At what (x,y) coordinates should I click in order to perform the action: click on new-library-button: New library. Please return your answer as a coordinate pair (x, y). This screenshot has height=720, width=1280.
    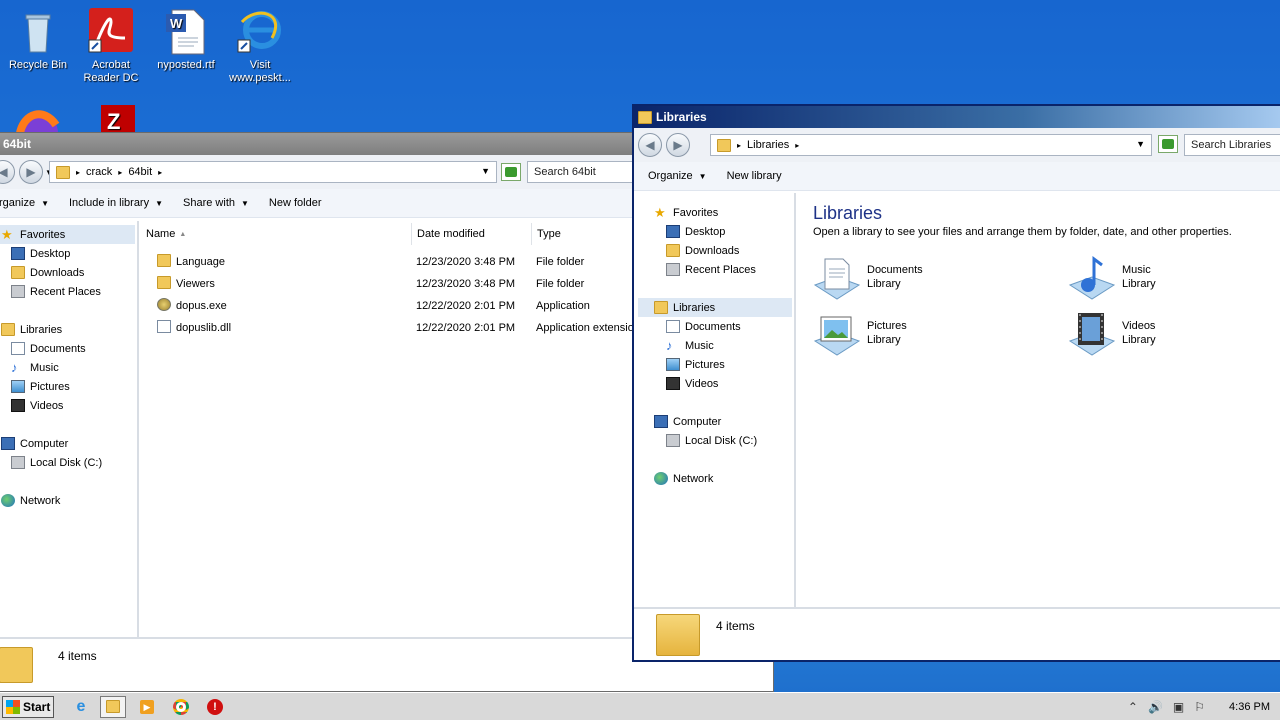
    Looking at the image, I should click on (754, 176).